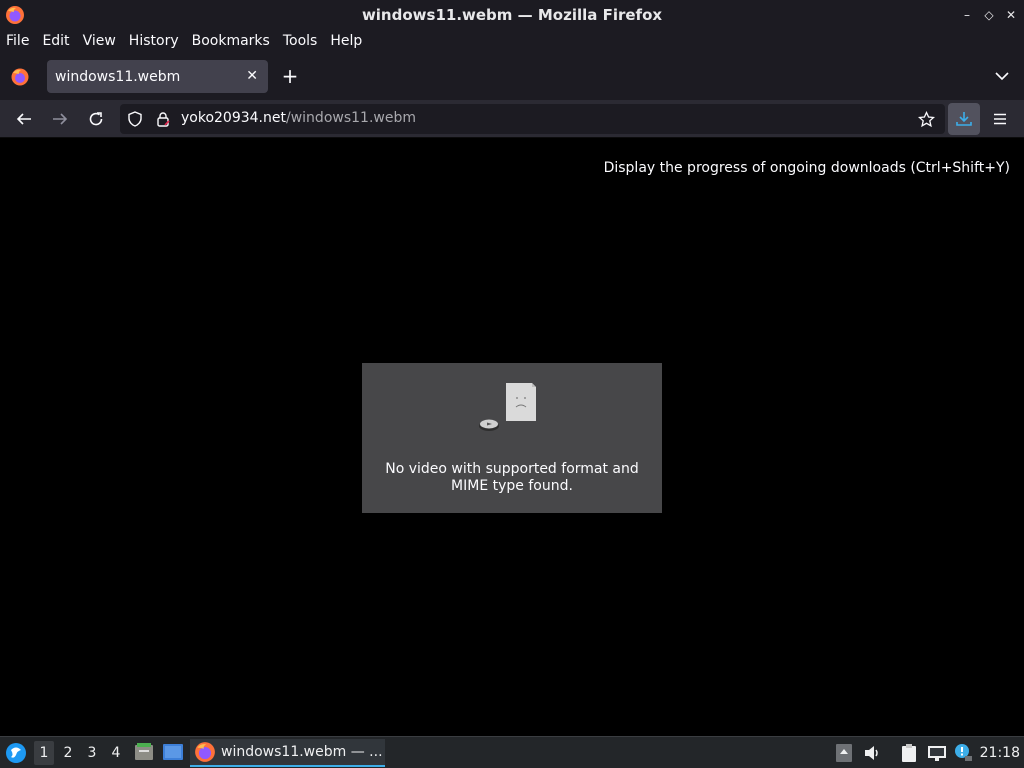  I want to click on arrow-left-icon, so click(23, 119).